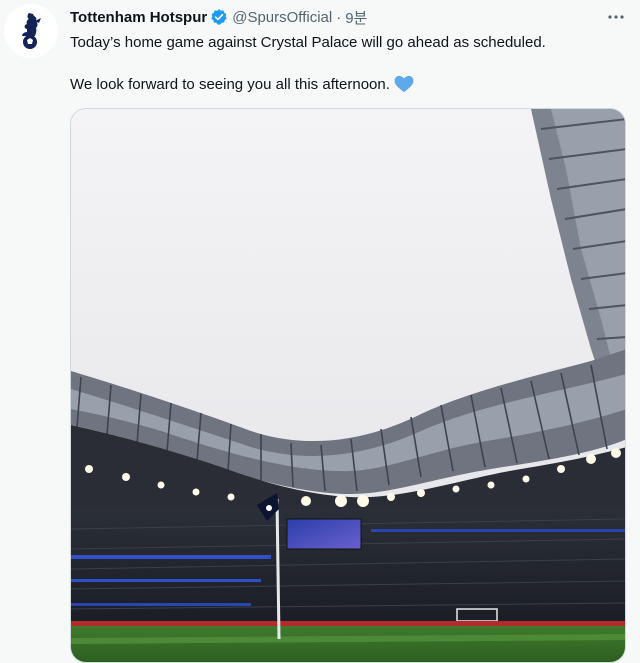  I want to click on ellipsis-icon, so click(616, 17).